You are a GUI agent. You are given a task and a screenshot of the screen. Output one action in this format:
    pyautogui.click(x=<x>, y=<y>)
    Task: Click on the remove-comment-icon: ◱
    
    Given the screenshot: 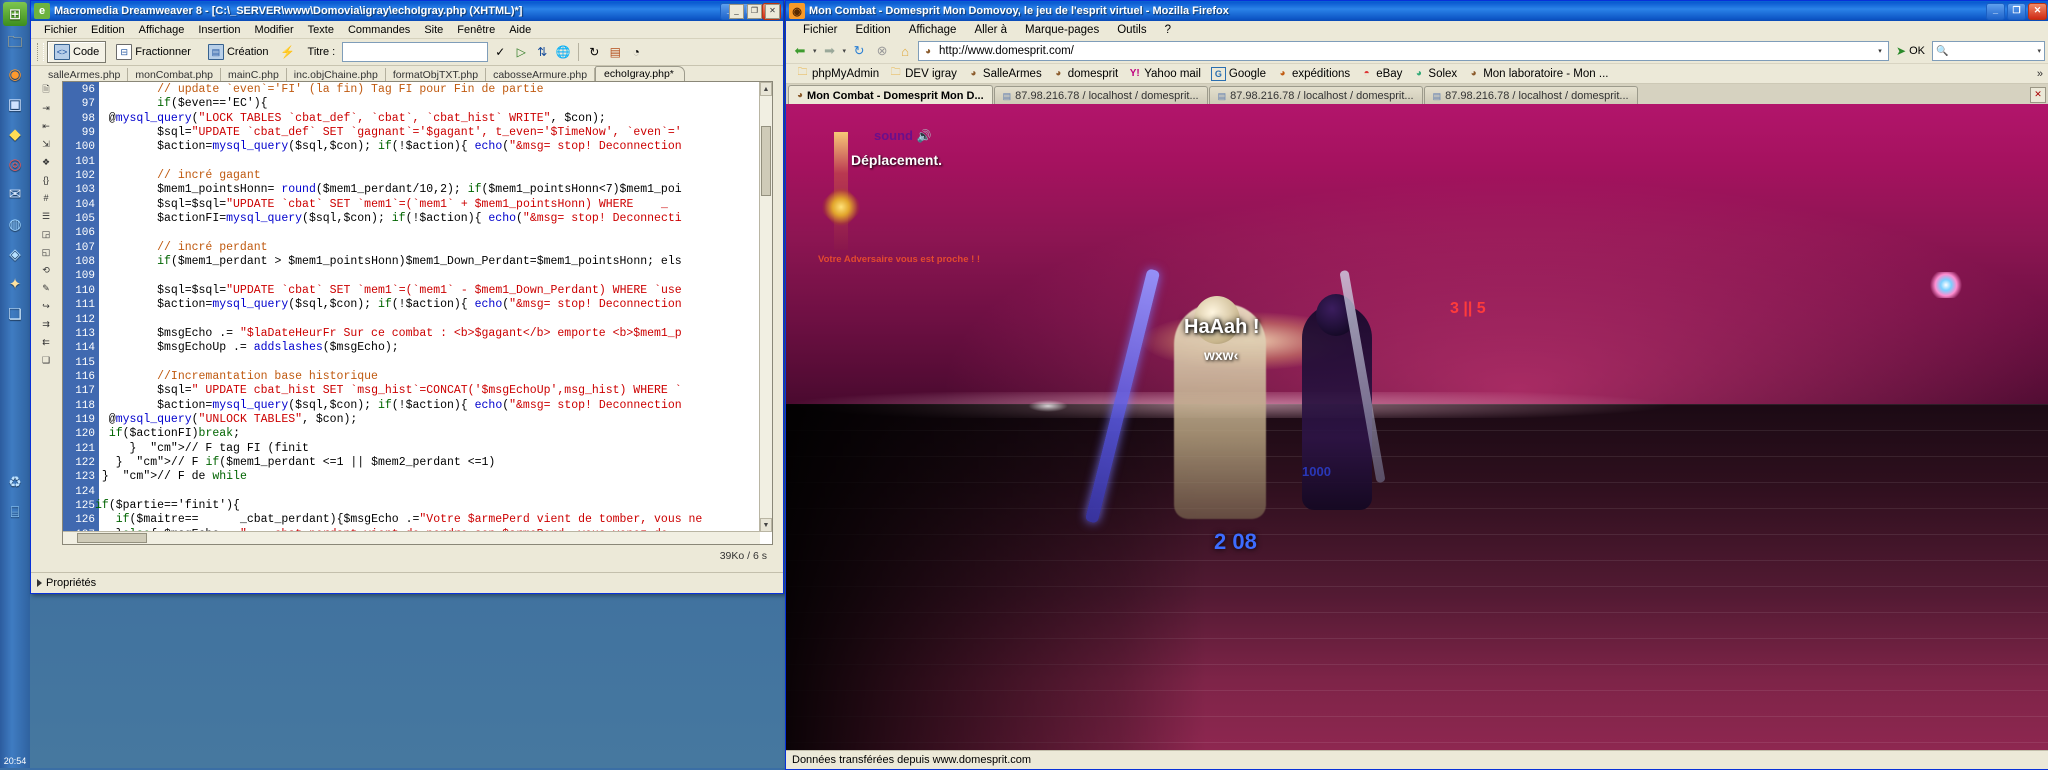 What is the action you would take?
    pyautogui.click(x=46, y=252)
    